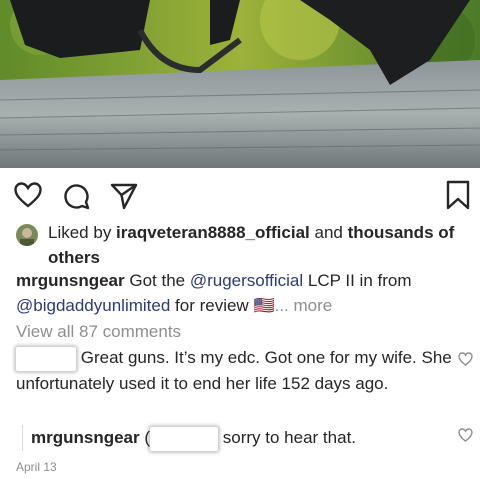  I want to click on caption-more-link: ... more, so click(304, 305).